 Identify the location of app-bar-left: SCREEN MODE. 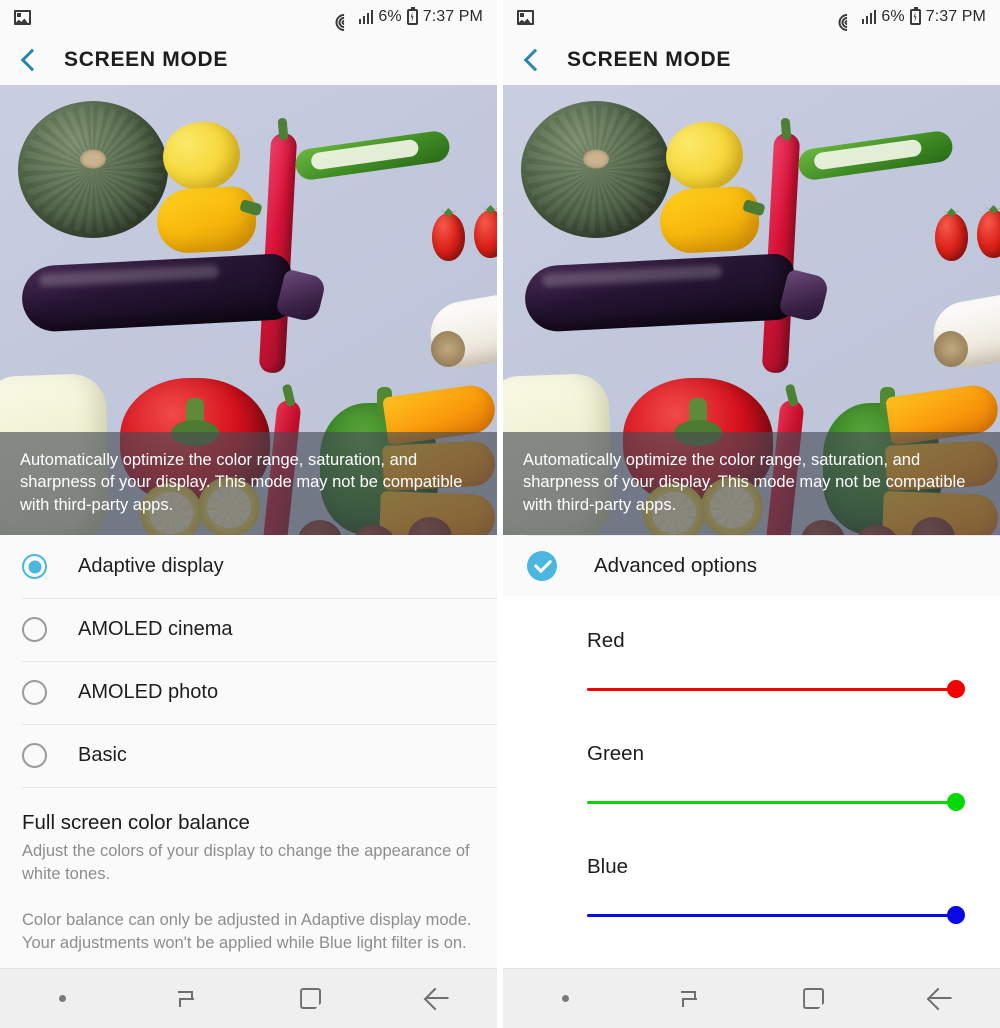
(248, 59).